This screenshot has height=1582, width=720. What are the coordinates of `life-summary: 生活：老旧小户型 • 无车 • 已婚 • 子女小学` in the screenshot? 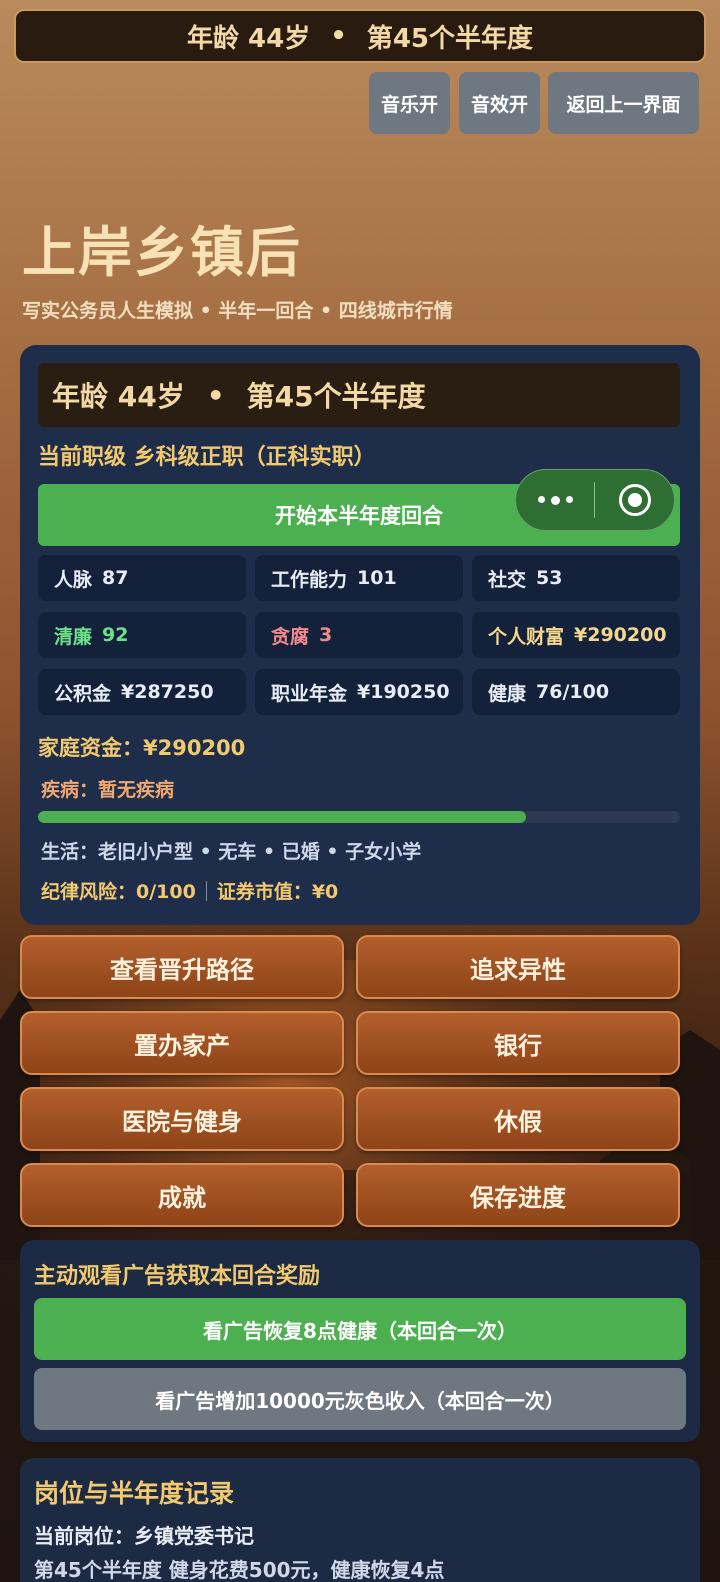 It's located at (231, 852).